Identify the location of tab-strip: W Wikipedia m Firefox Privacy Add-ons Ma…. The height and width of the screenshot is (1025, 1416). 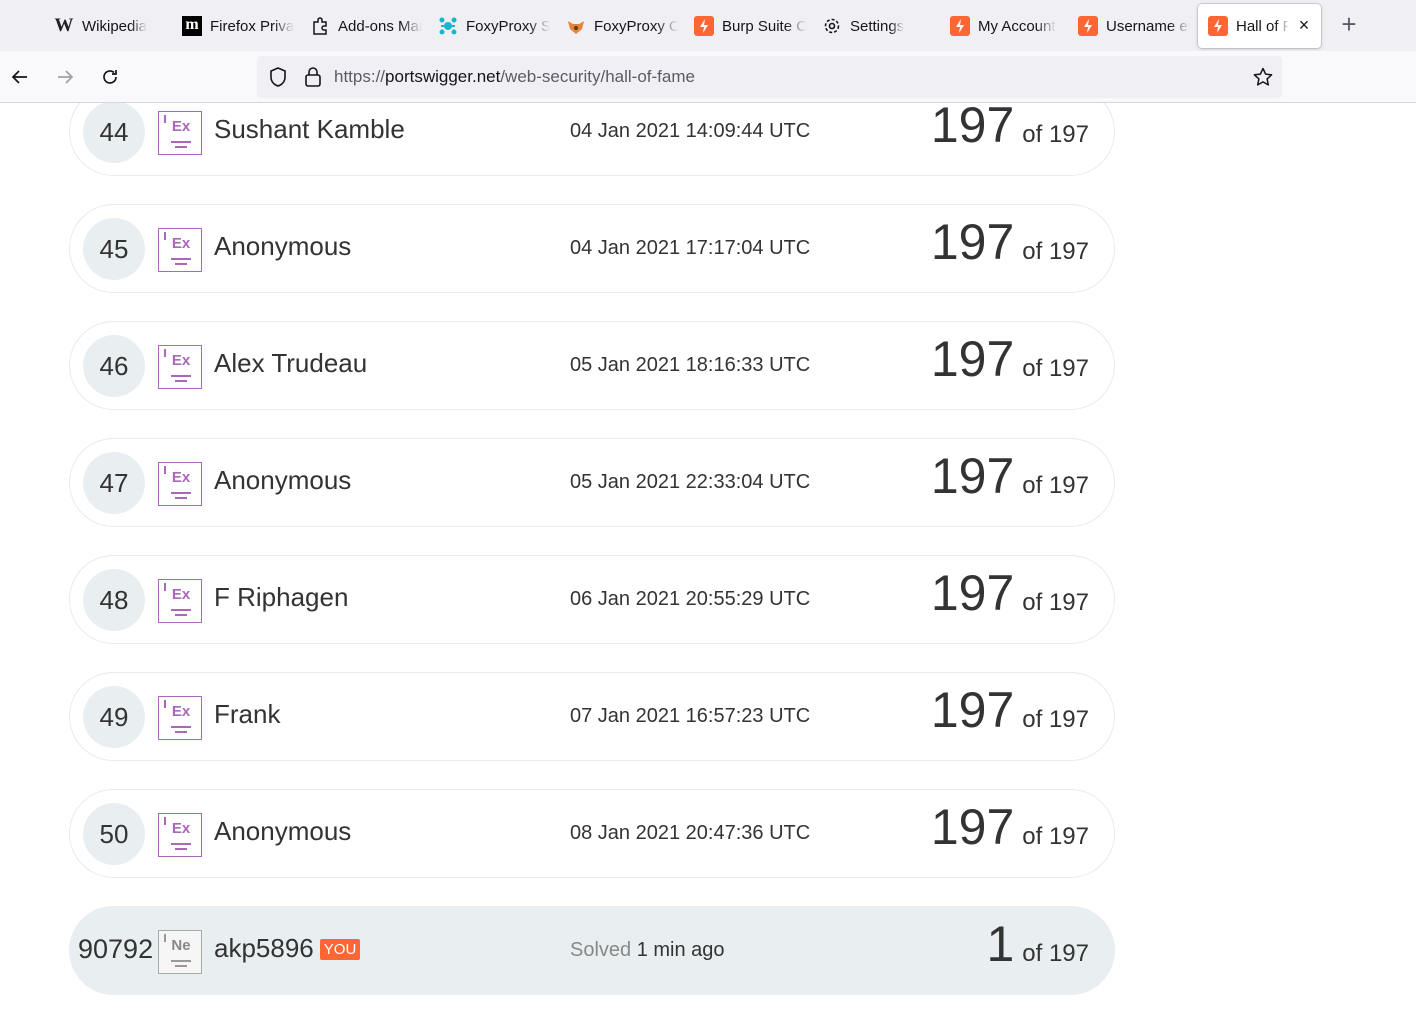
(708, 25).